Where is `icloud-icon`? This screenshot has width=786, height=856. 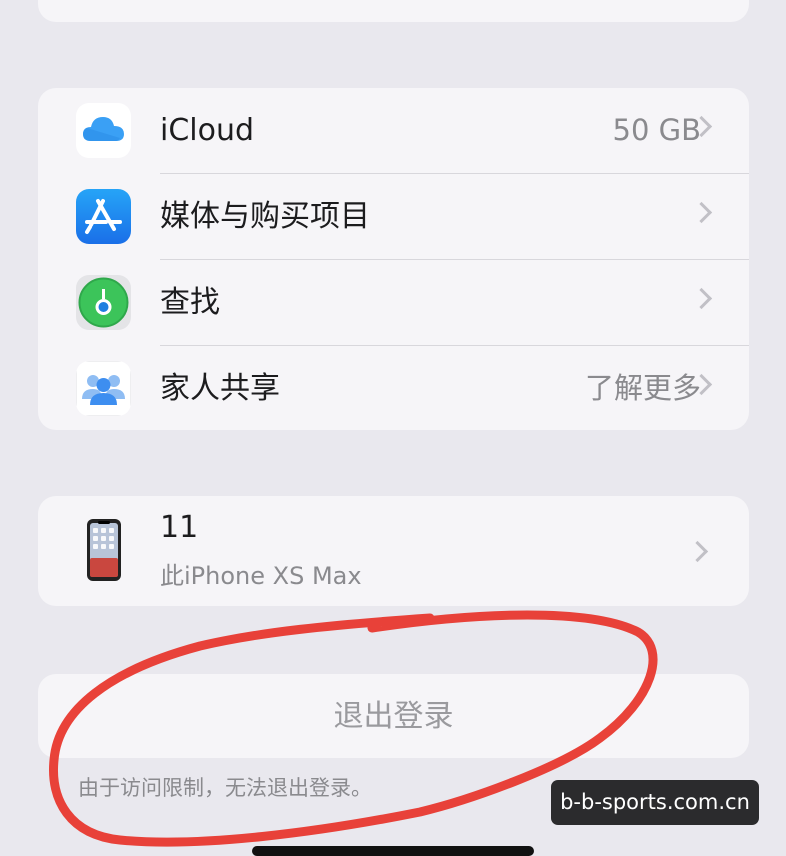 icloud-icon is located at coordinates (103, 130).